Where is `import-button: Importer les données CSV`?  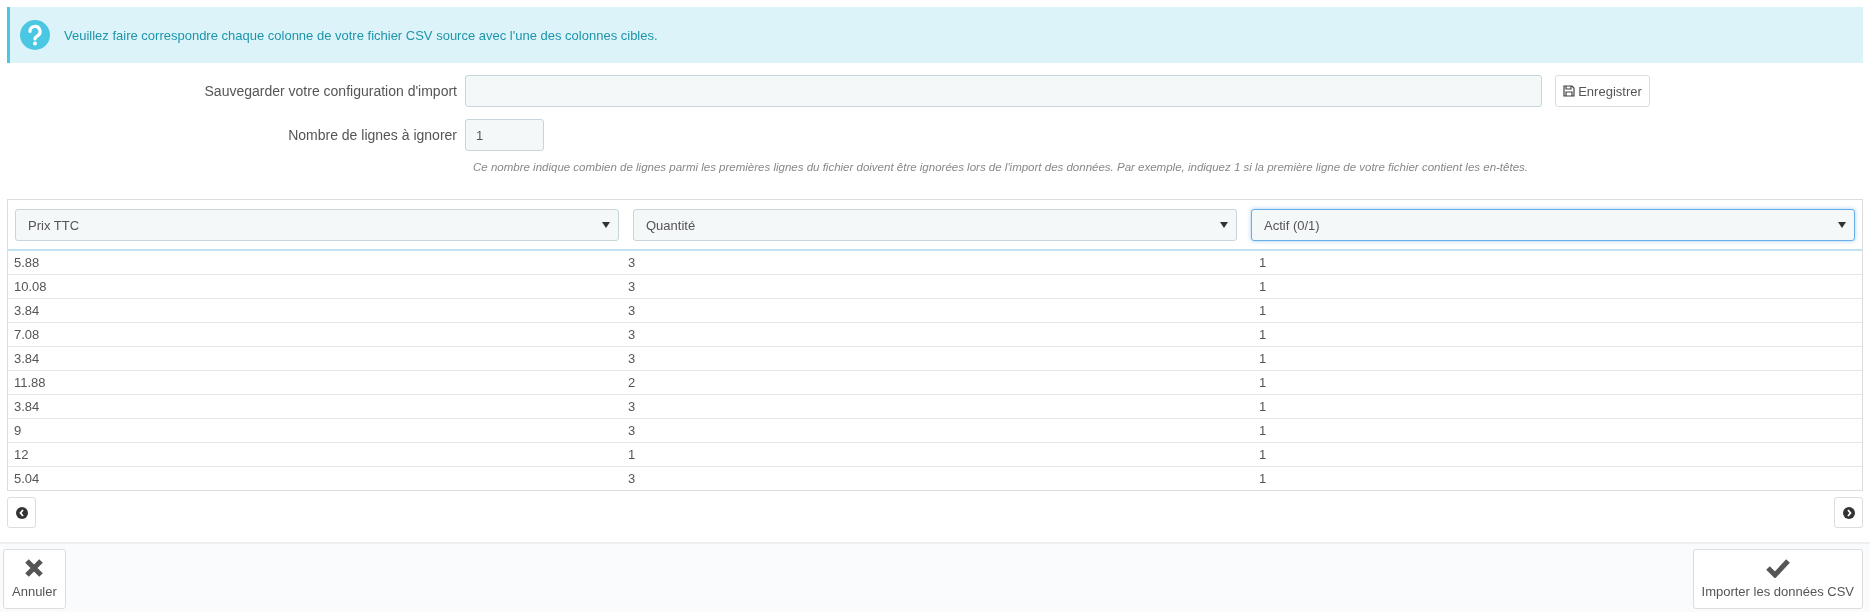 import-button: Importer les données CSV is located at coordinates (1777, 578).